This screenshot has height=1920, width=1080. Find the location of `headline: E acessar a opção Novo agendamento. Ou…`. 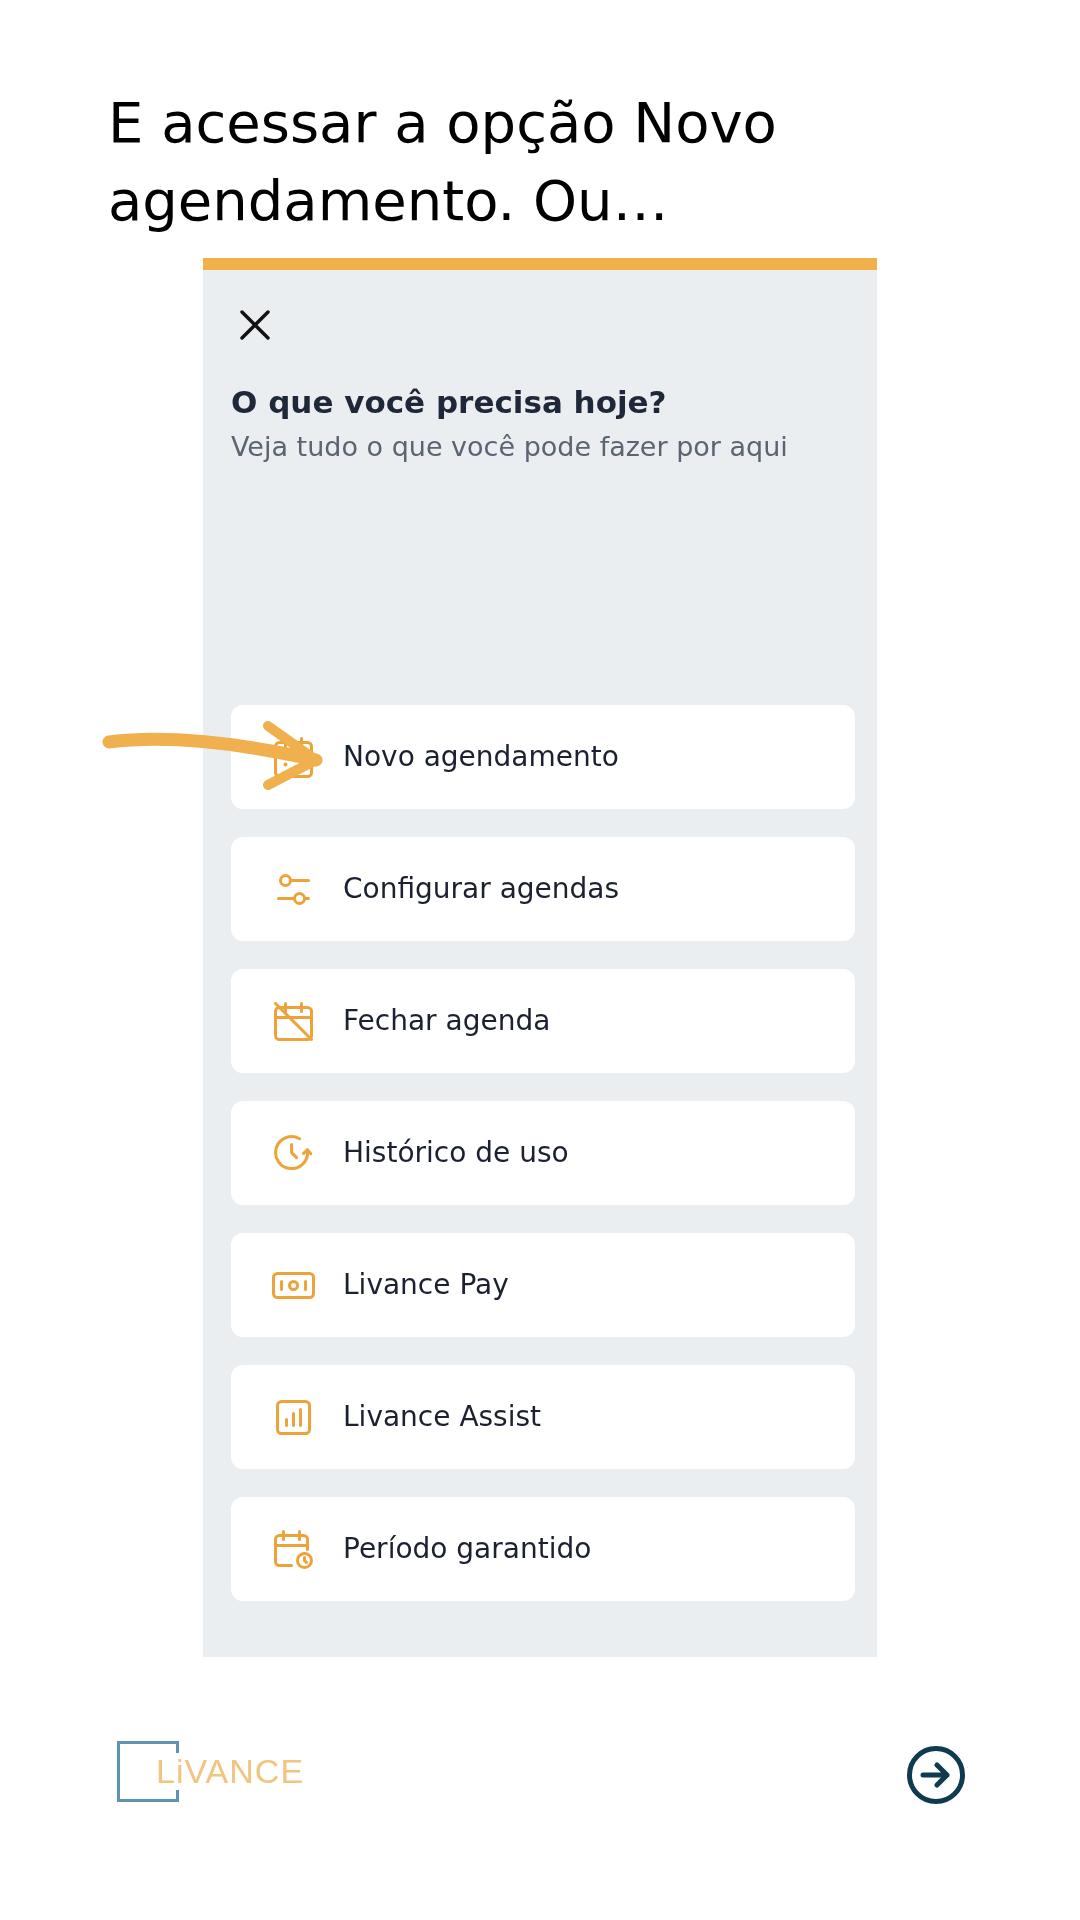

headline: E acessar a opção Novo agendamento. Ou… is located at coordinates (443, 162).